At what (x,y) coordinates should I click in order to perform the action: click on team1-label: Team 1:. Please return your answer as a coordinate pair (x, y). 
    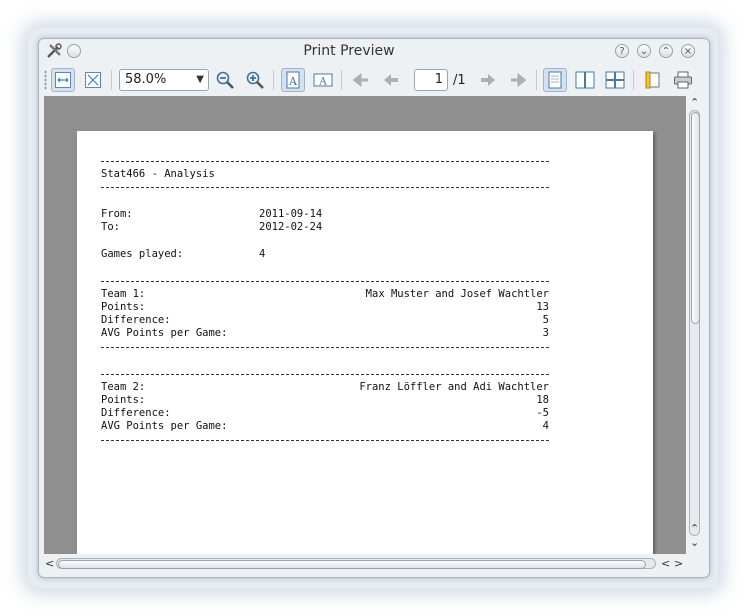
    Looking at the image, I should click on (123, 294).